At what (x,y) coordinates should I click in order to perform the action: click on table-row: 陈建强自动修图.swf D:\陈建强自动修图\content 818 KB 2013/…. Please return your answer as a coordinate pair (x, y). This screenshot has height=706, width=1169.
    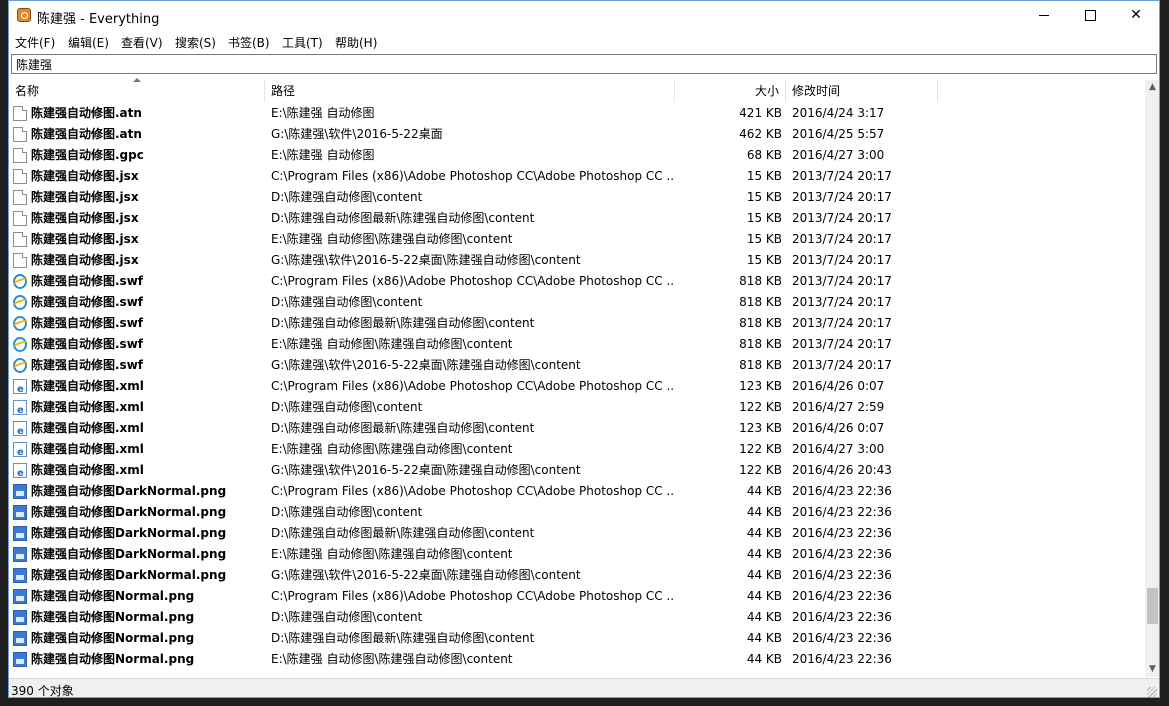
    Looking at the image, I should click on (577, 302).